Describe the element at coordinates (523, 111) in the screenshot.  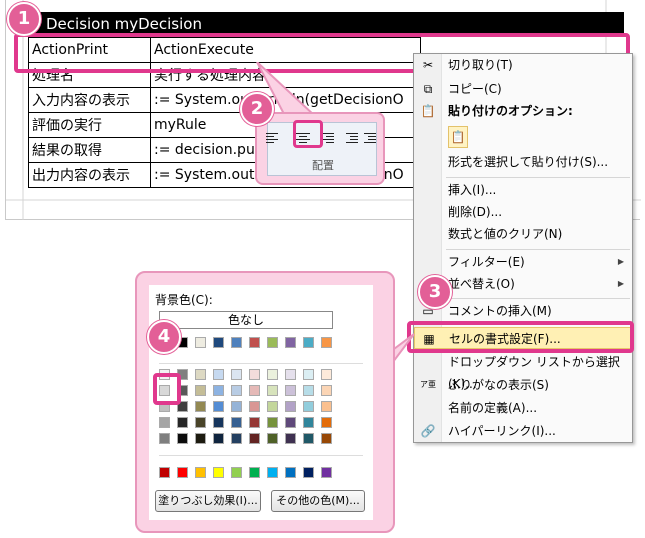
I see `paste-options-header: 📋 貼り付けのオプション:` at that location.